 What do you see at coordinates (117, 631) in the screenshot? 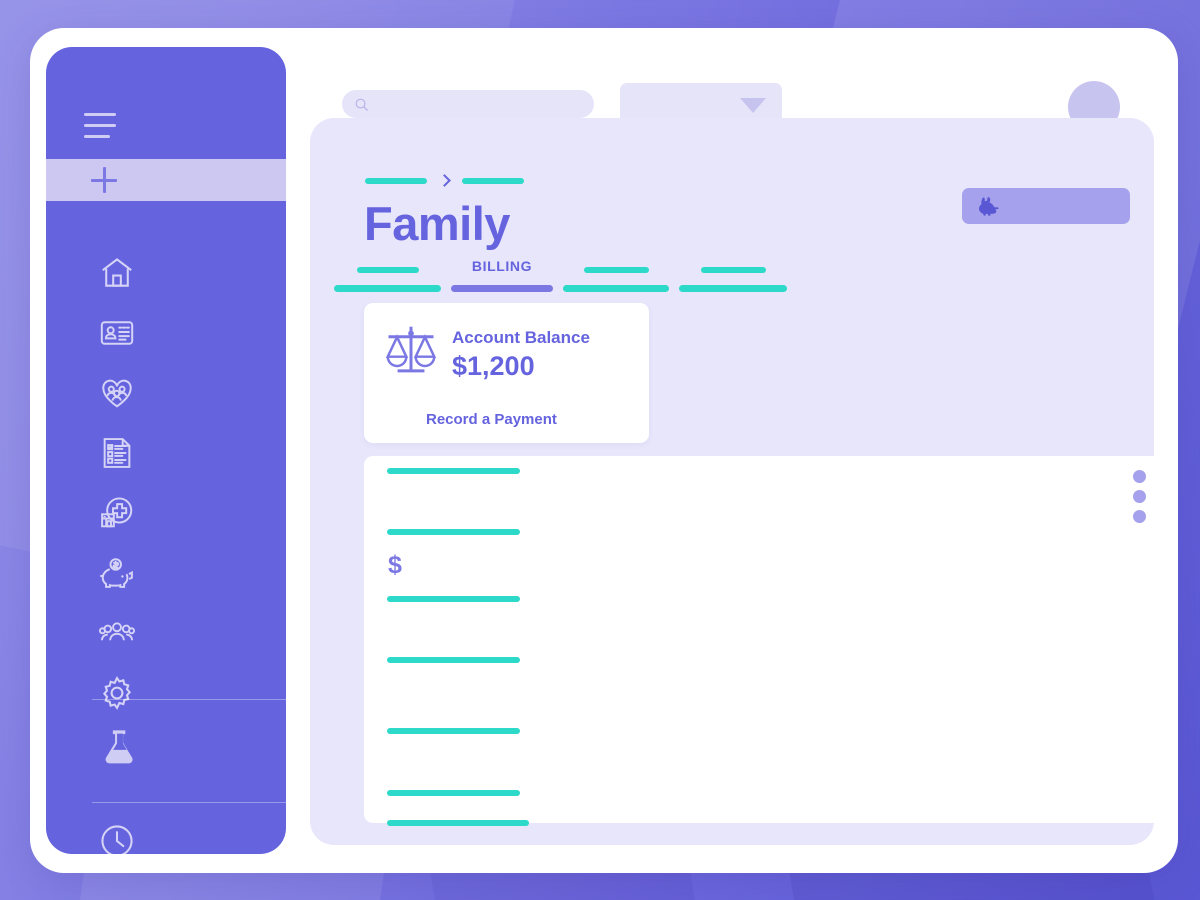
I see `people-group-icon` at bounding box center [117, 631].